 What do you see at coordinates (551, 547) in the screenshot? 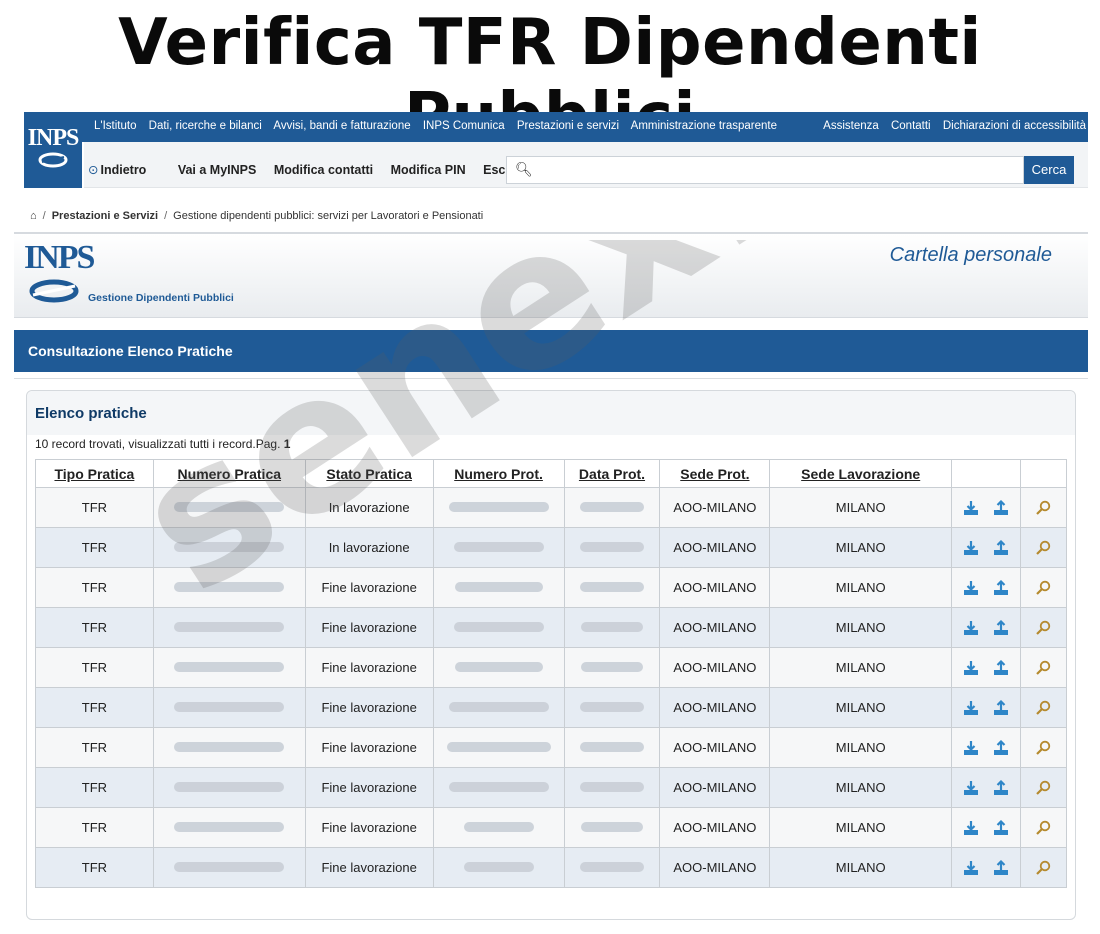
I see `table-row: TFR In lavorazione AOO-MILANO MILANO` at bounding box center [551, 547].